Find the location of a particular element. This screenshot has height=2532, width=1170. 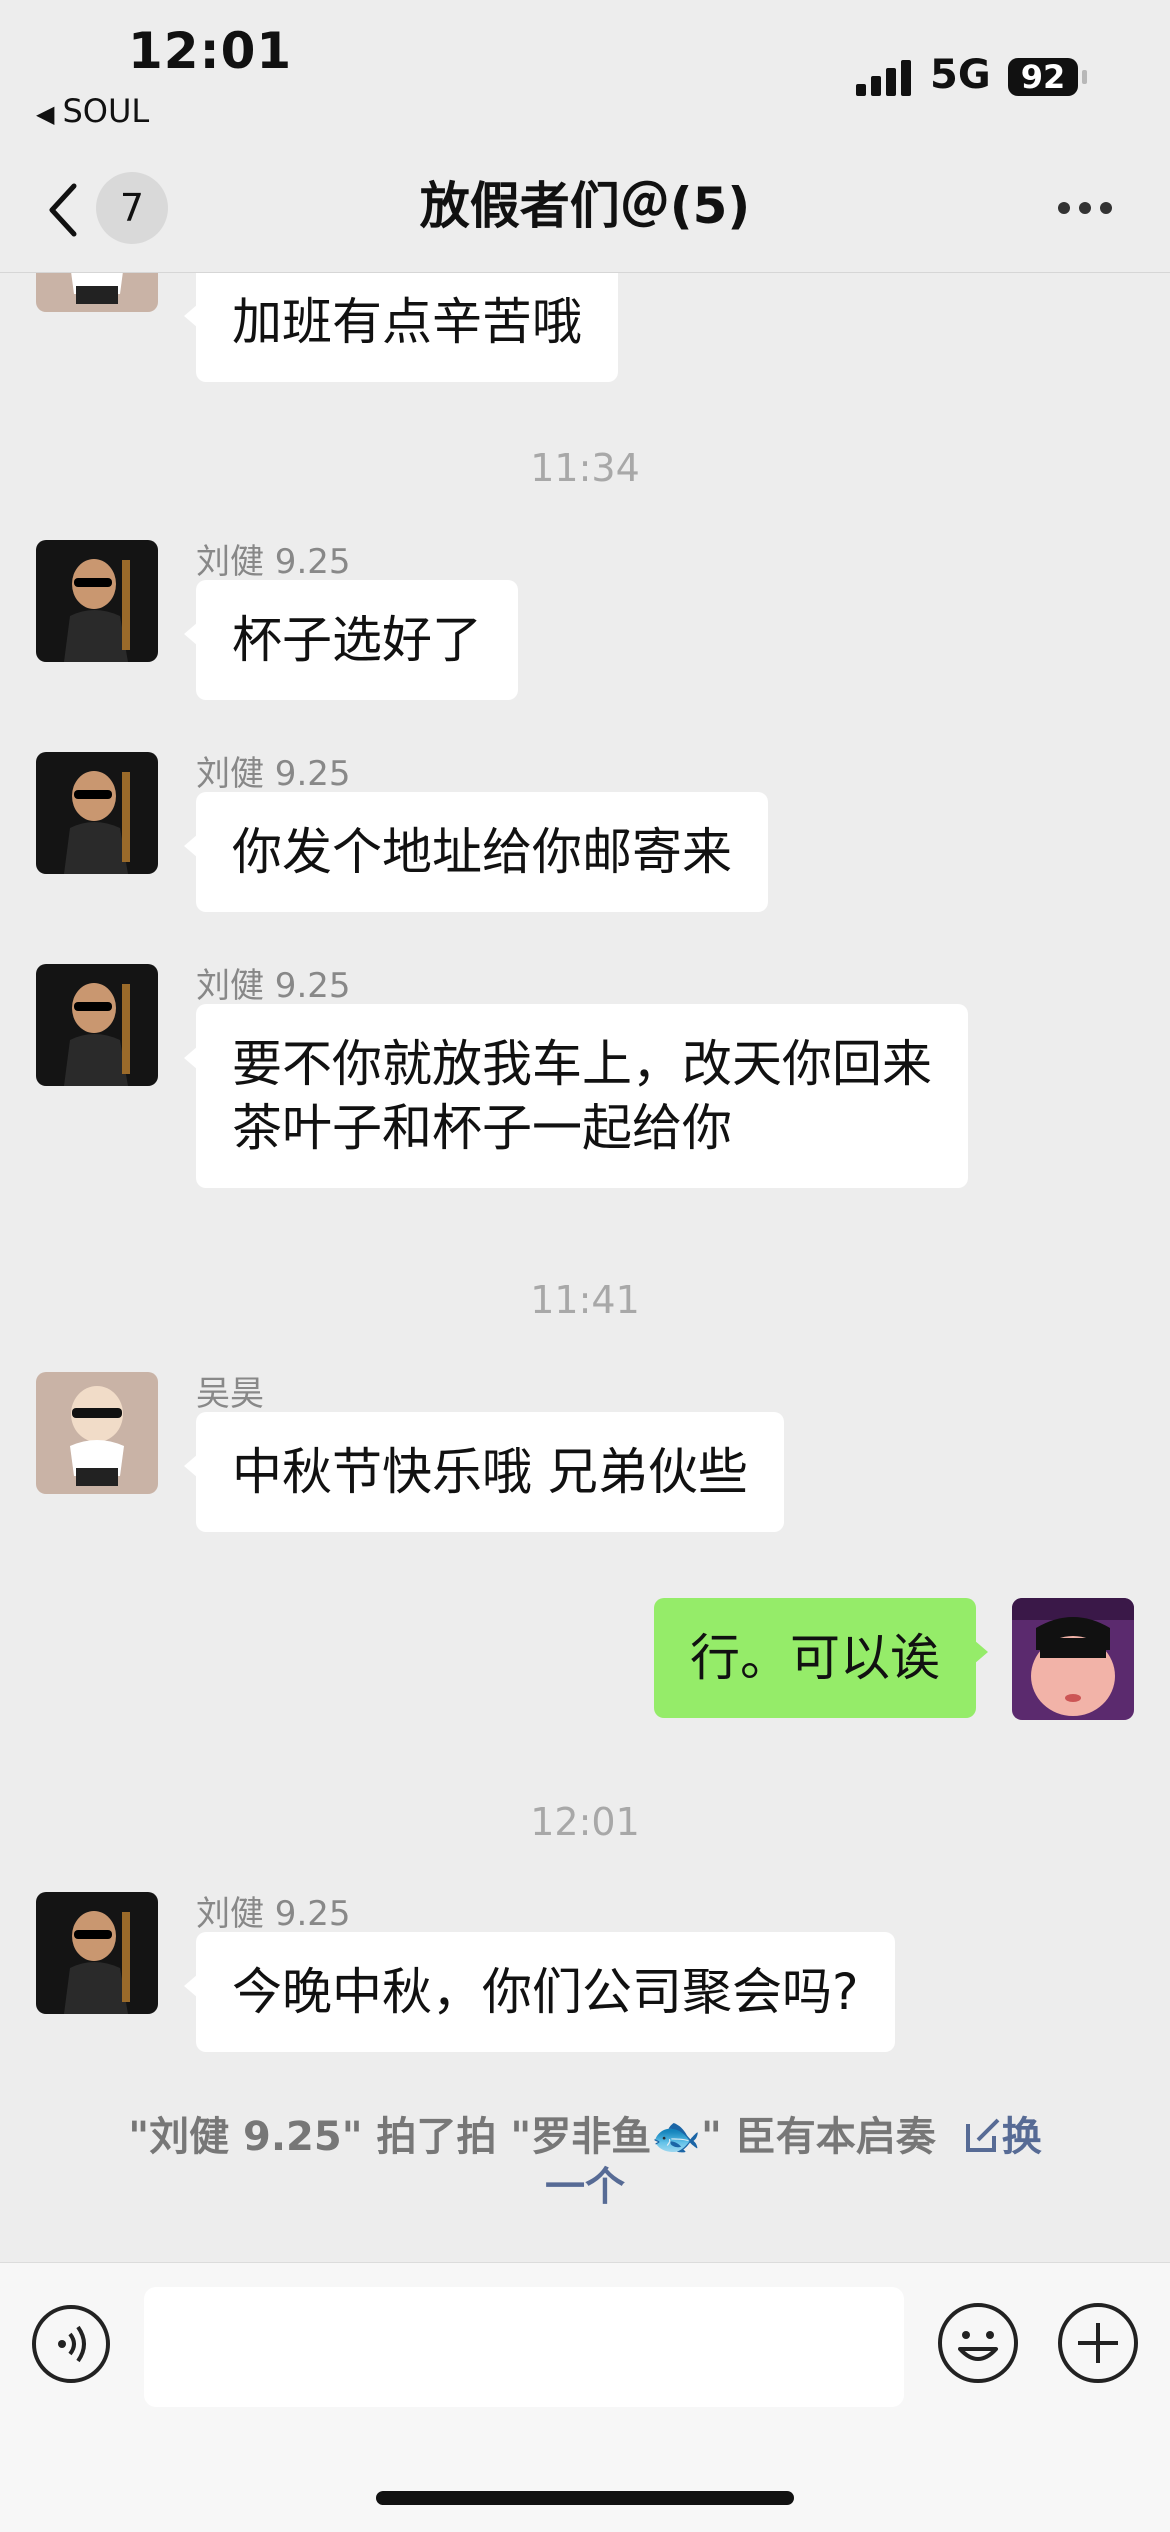

battery-icon: 92 is located at coordinates (1043, 77).